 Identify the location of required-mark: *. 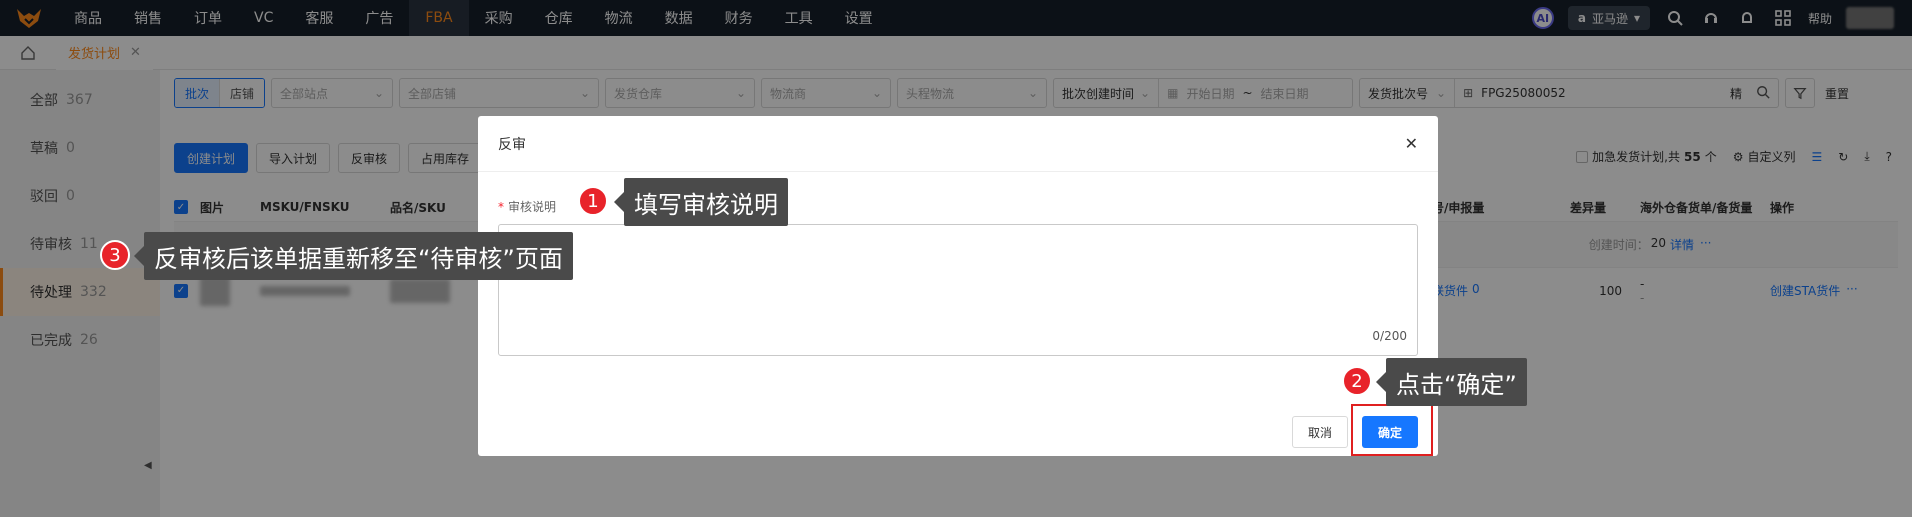
(501, 207).